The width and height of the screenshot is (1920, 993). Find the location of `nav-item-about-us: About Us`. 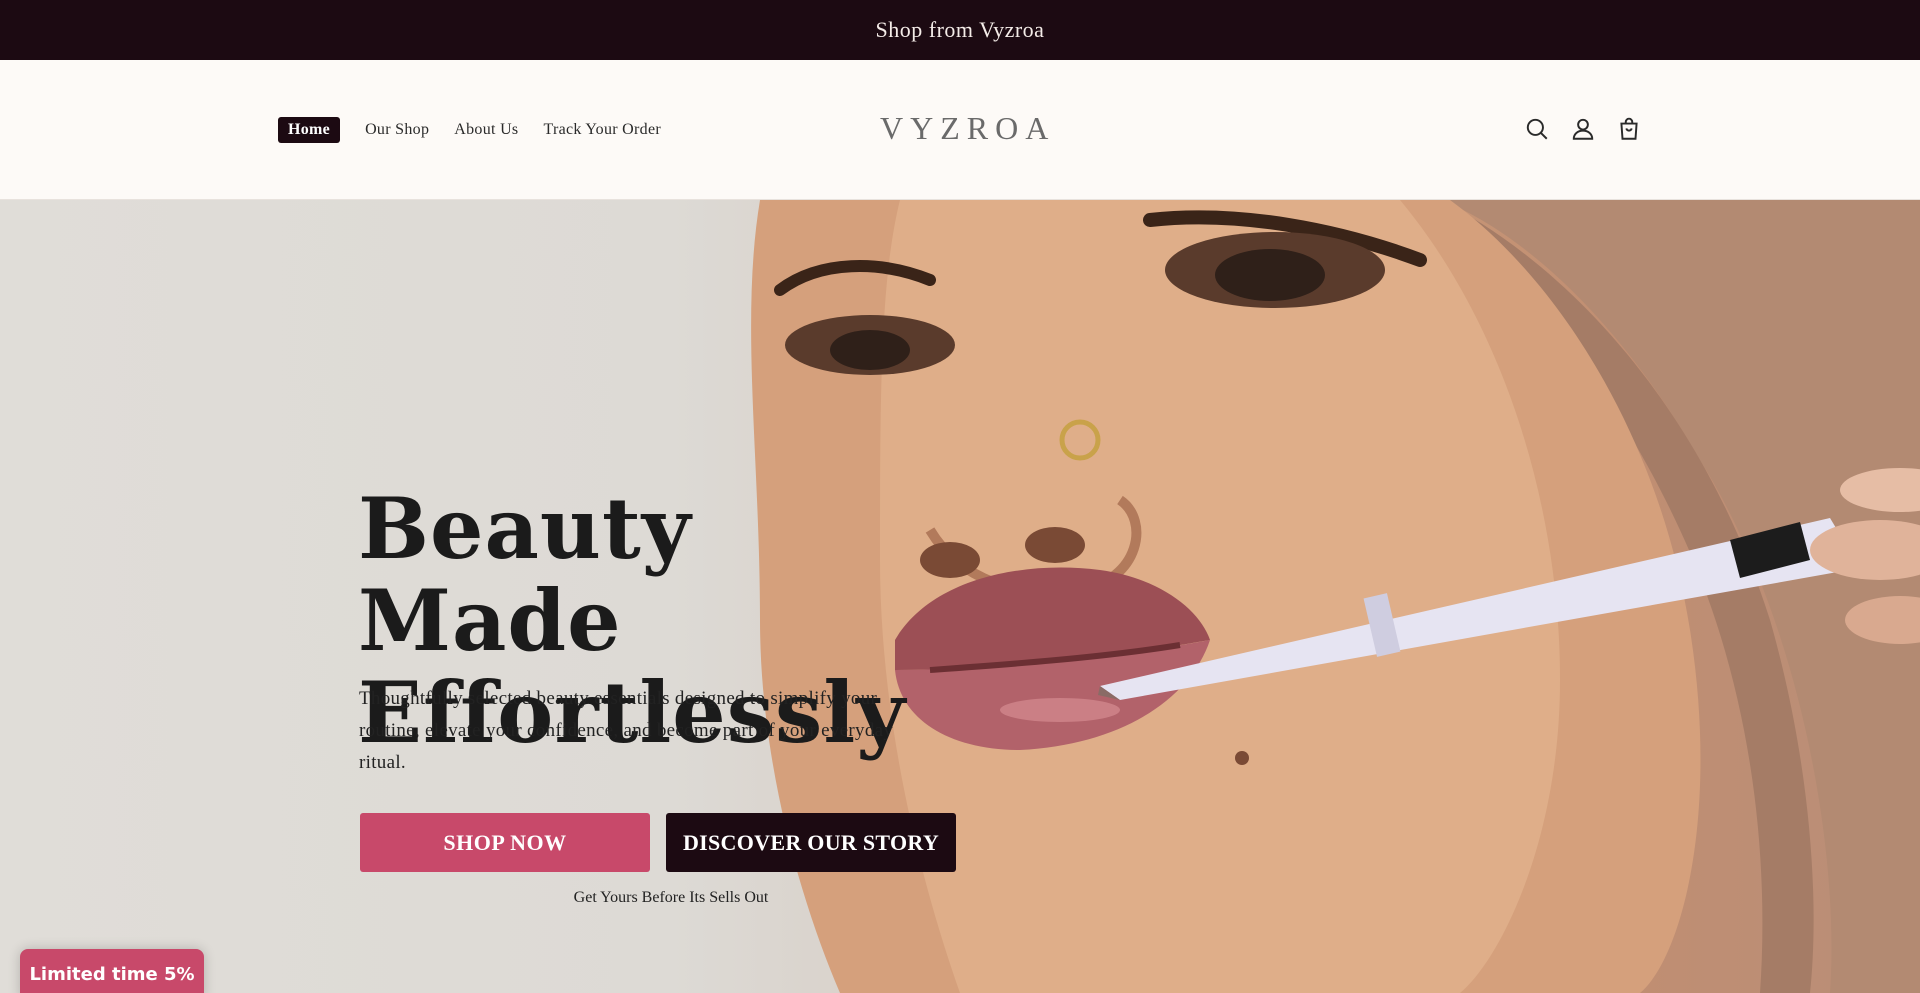

nav-item-about-us: About Us is located at coordinates (486, 130).